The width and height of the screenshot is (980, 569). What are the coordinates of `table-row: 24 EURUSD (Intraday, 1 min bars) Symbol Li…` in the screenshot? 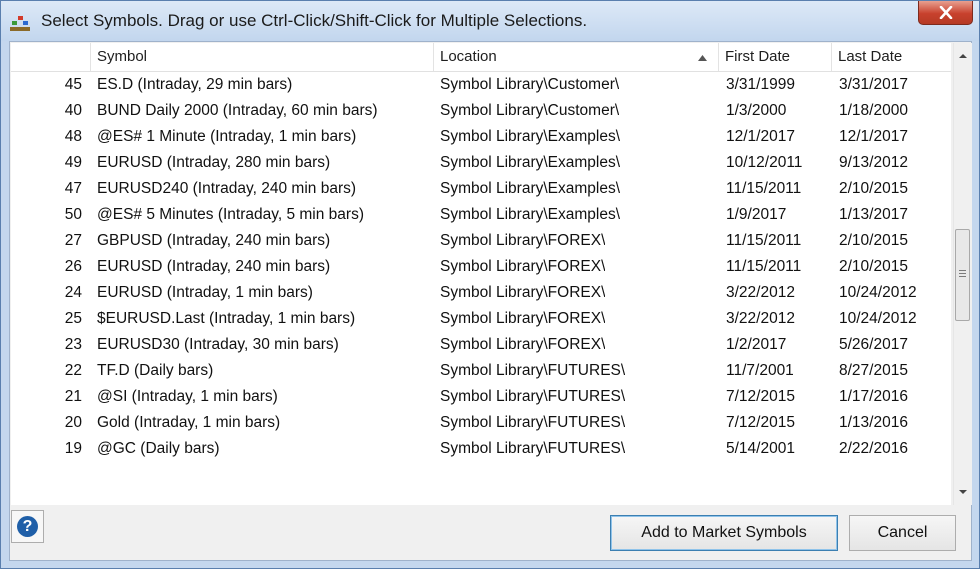 It's located at (481, 293).